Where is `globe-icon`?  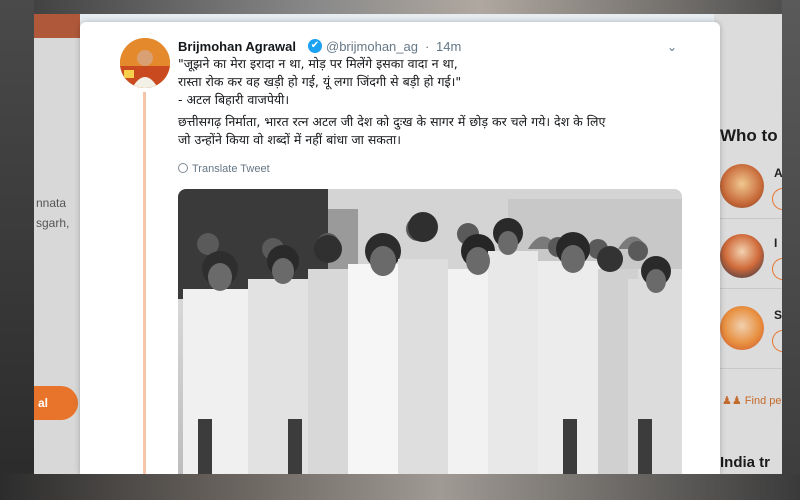 globe-icon is located at coordinates (183, 168).